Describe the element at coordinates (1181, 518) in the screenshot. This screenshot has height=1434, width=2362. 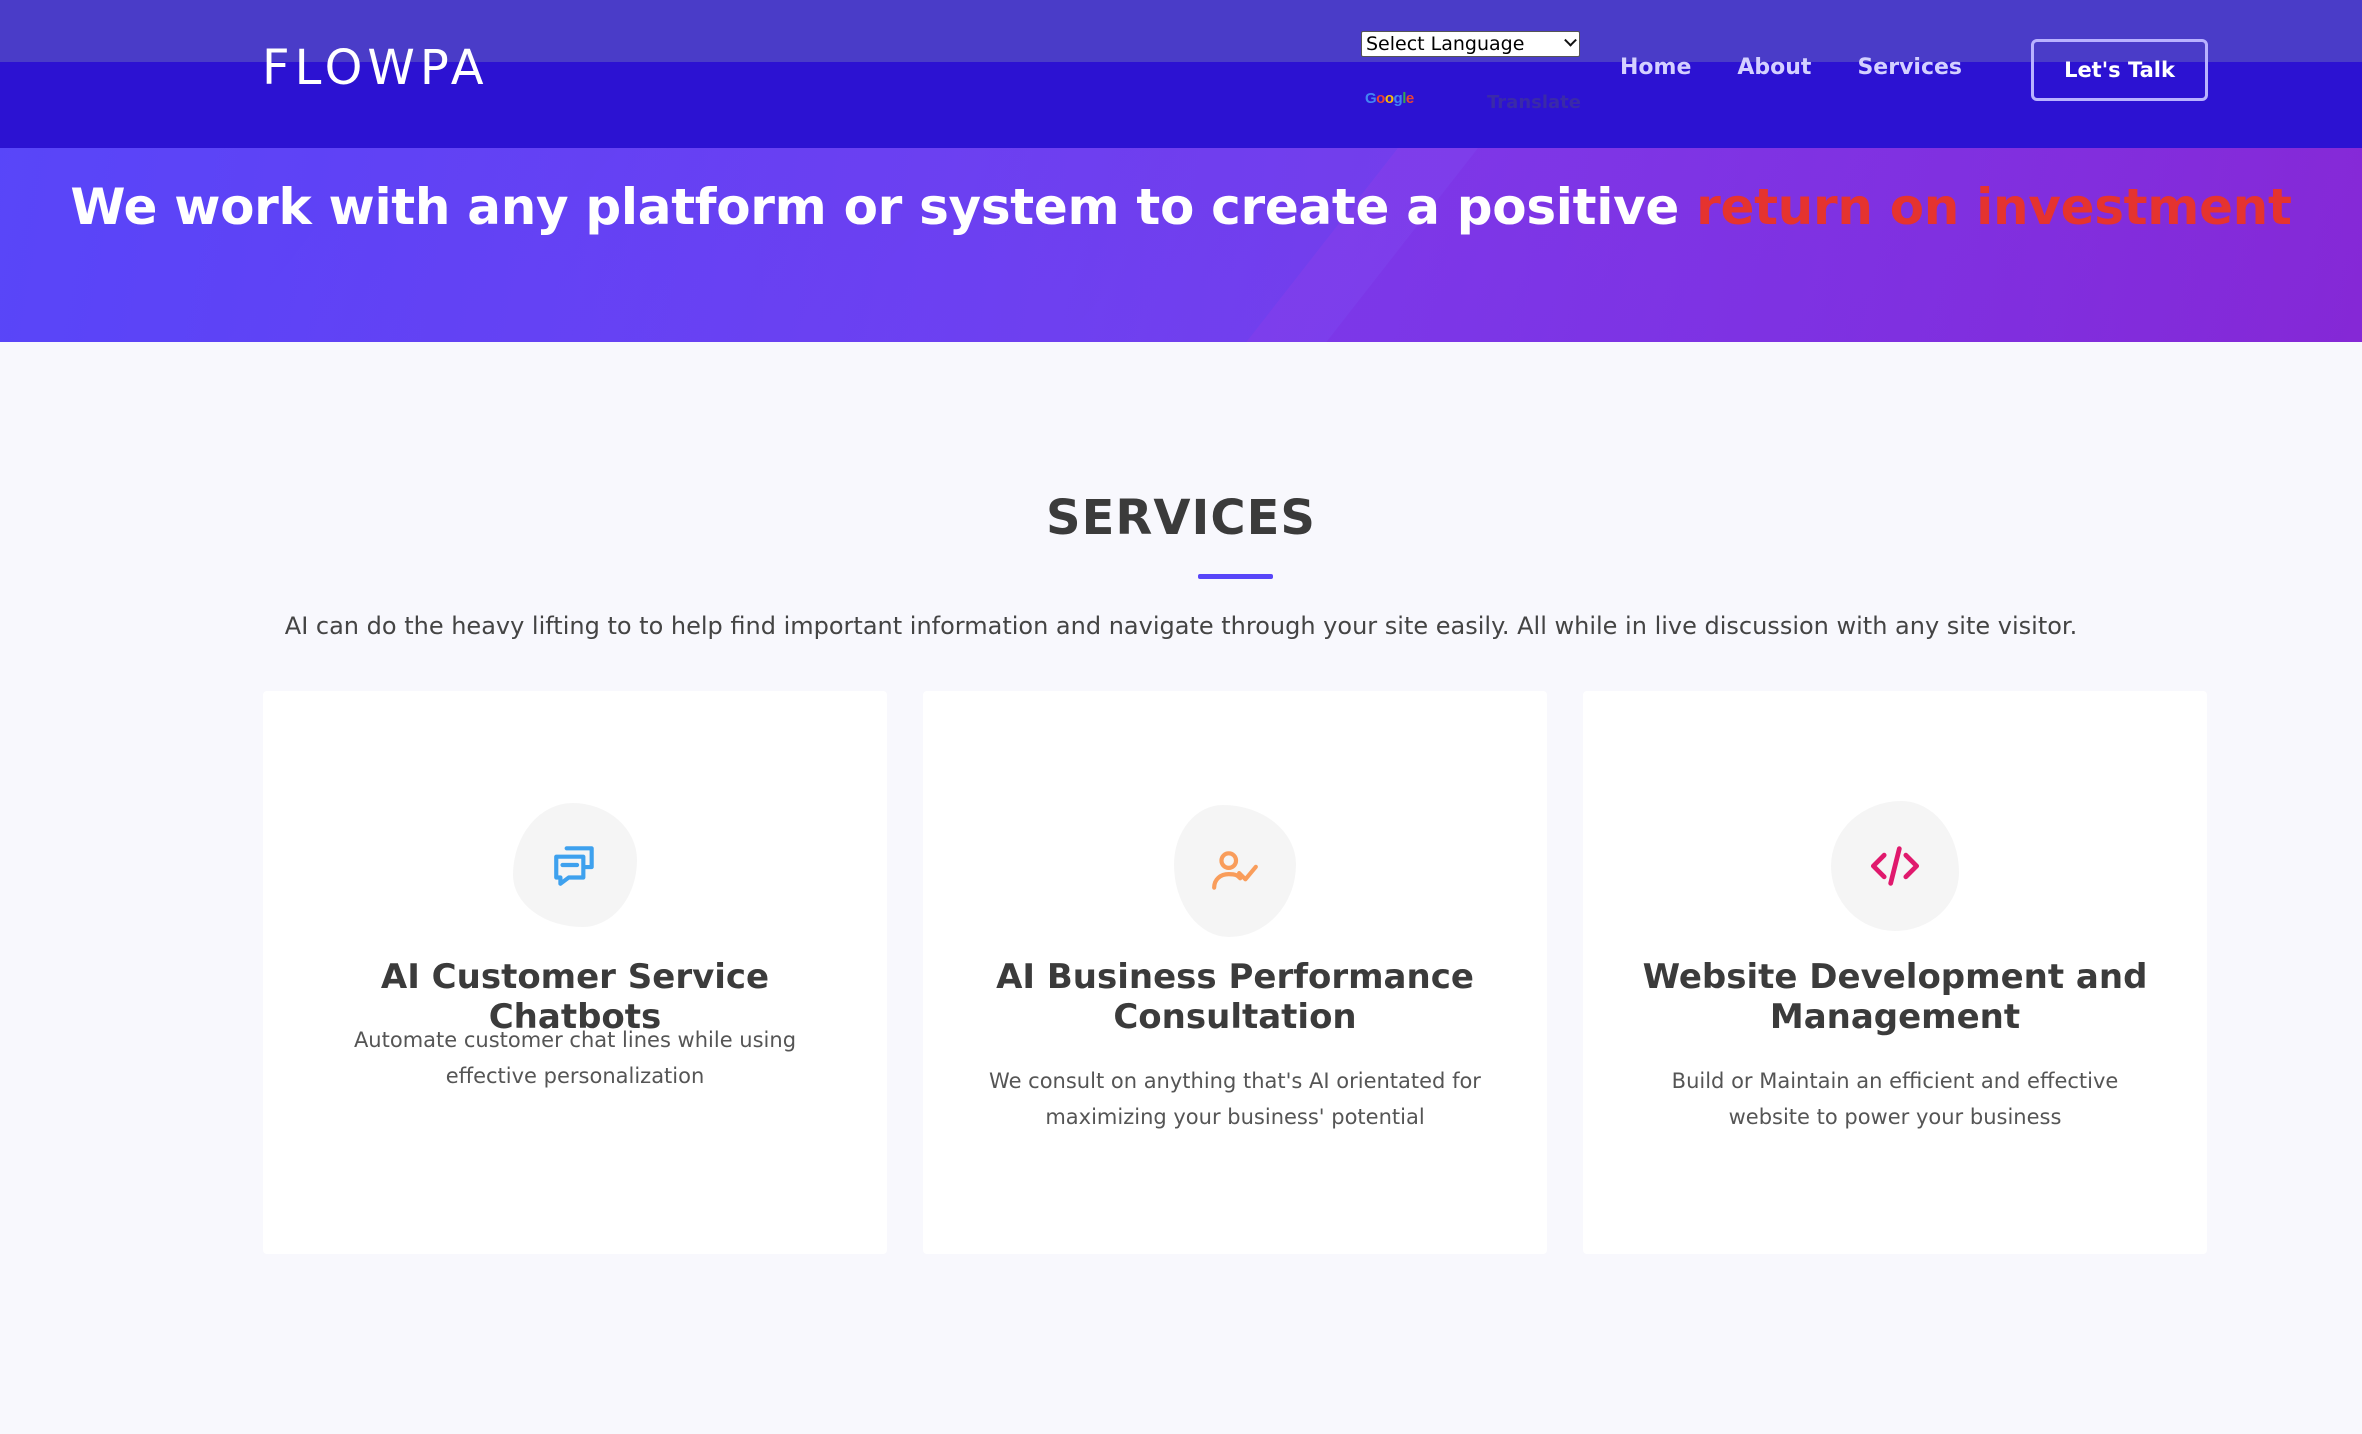
I see `services-title: SERVICES` at that location.